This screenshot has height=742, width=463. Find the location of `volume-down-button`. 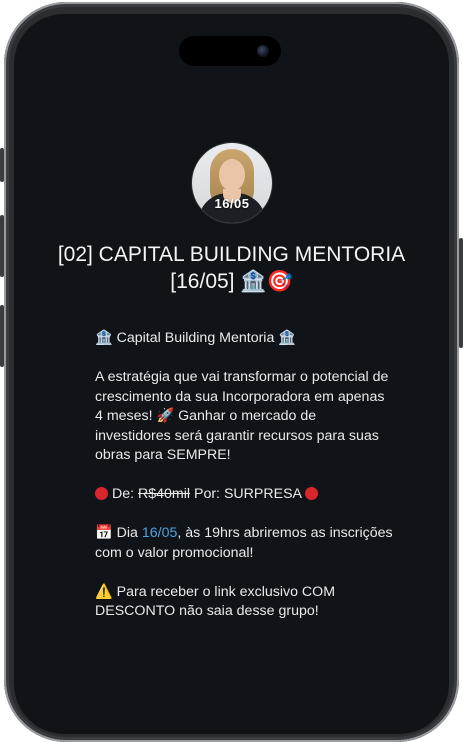

volume-down-button is located at coordinates (2, 336).